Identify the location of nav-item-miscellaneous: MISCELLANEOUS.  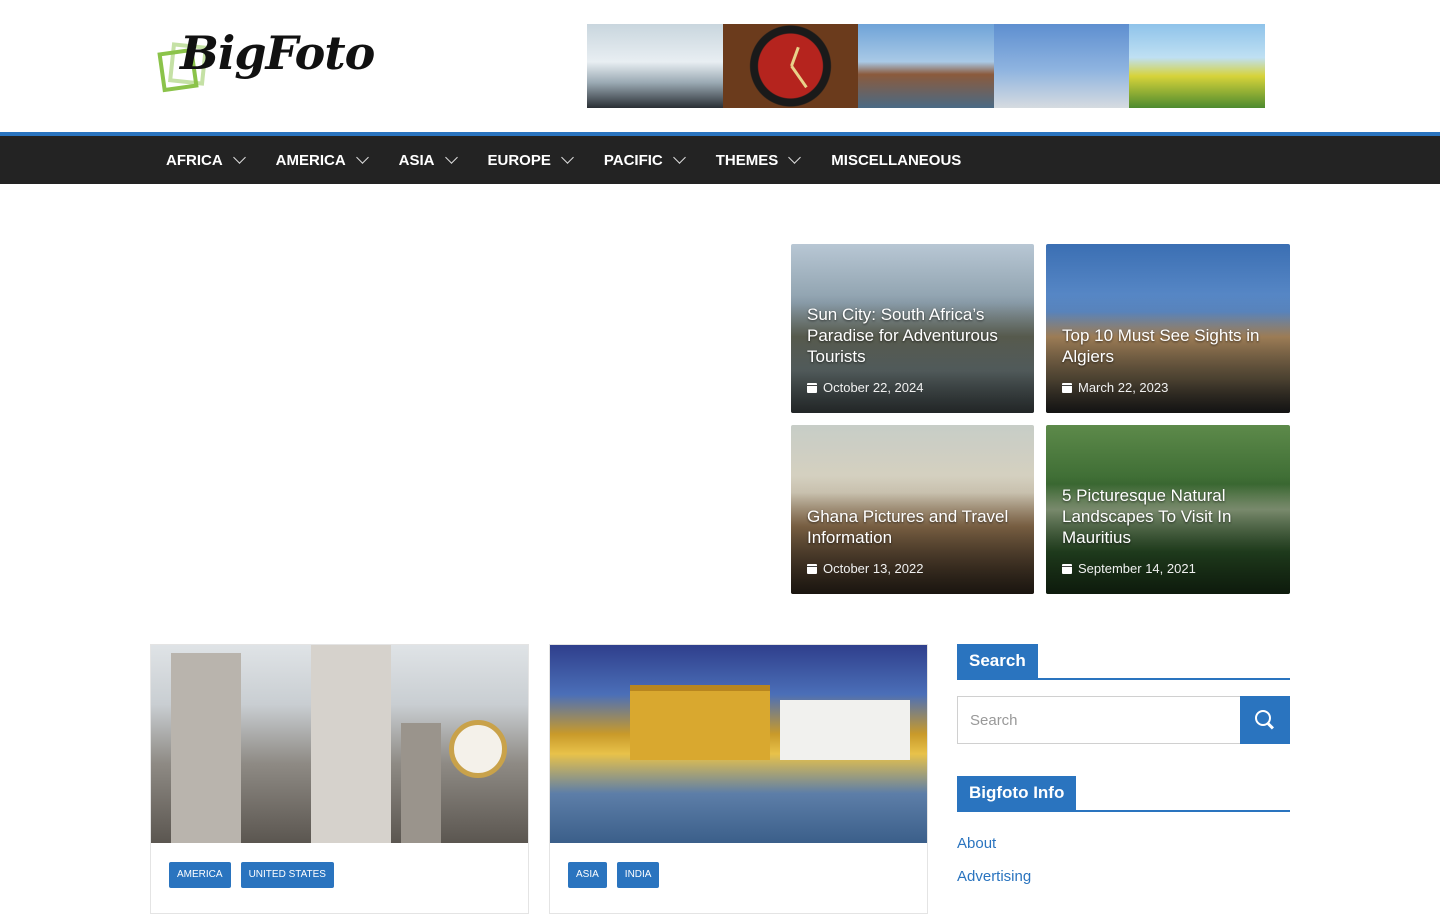
(896, 160).